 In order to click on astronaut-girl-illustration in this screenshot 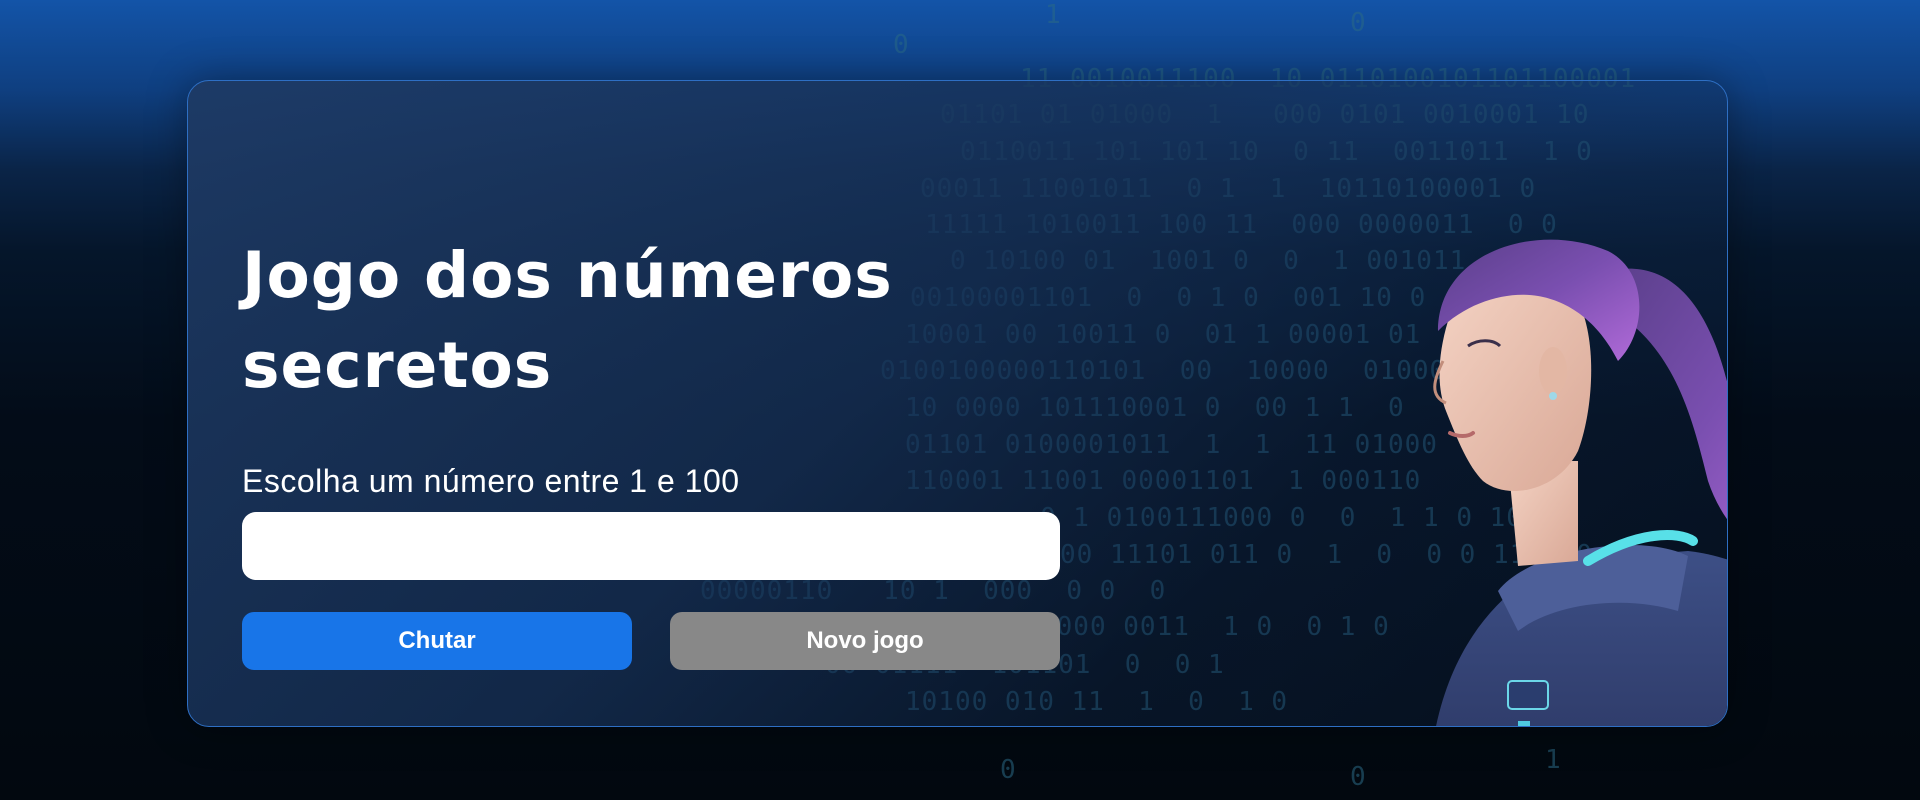, I will do `click(1580, 482)`.